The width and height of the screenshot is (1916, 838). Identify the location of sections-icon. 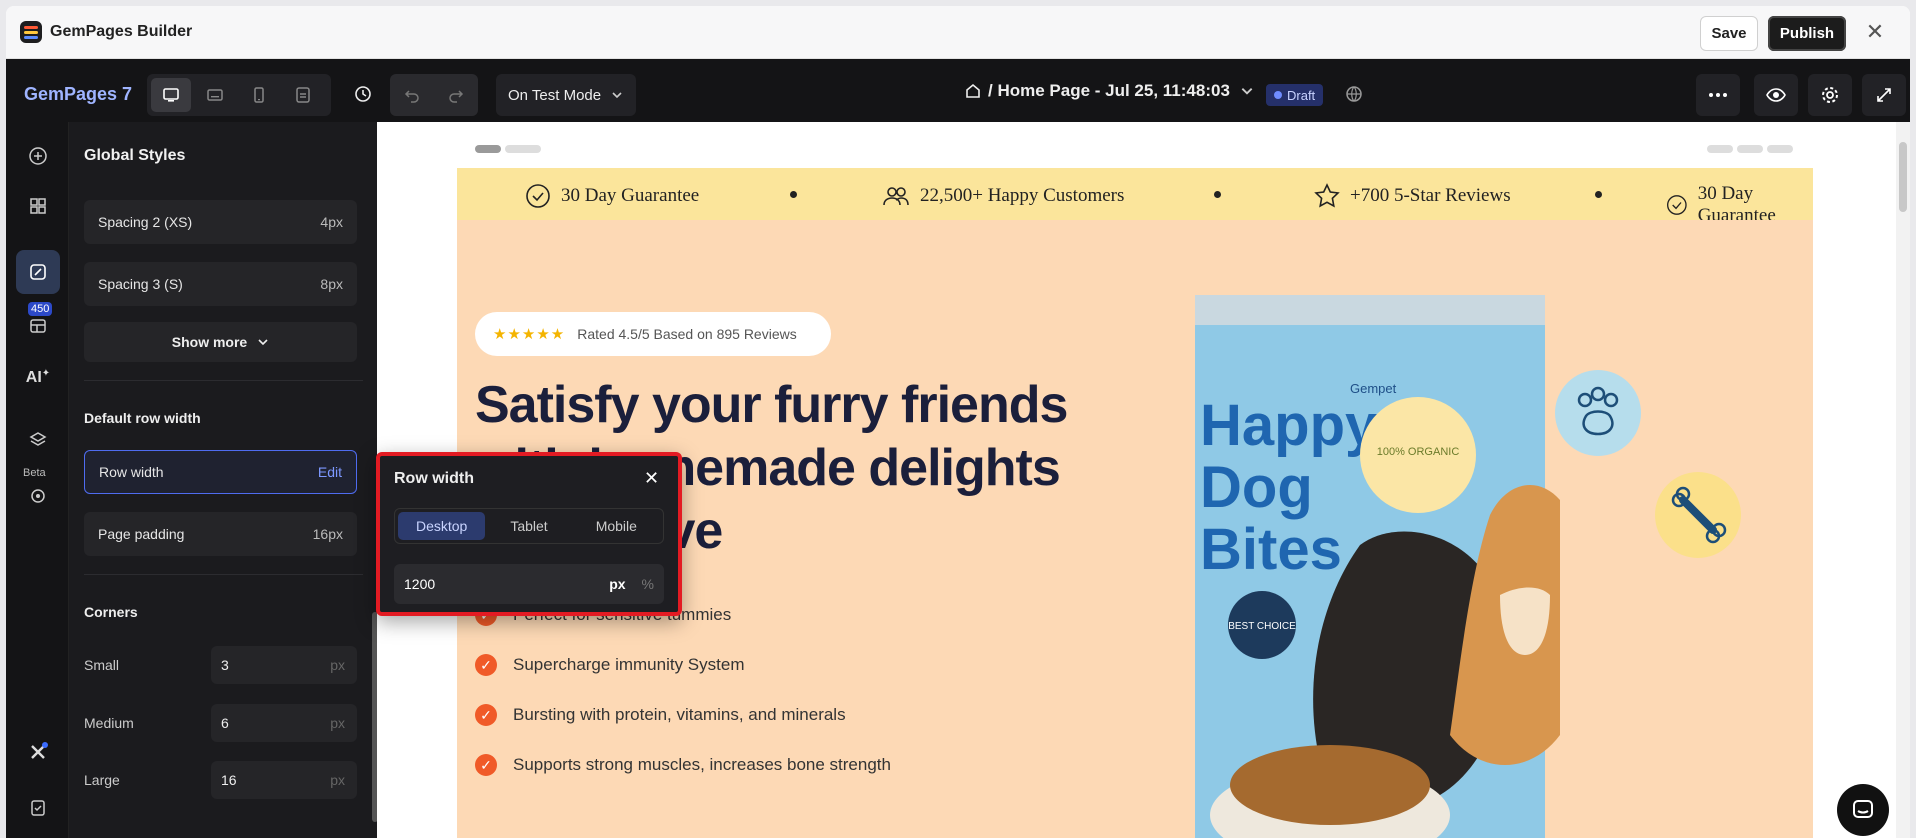
(38, 206).